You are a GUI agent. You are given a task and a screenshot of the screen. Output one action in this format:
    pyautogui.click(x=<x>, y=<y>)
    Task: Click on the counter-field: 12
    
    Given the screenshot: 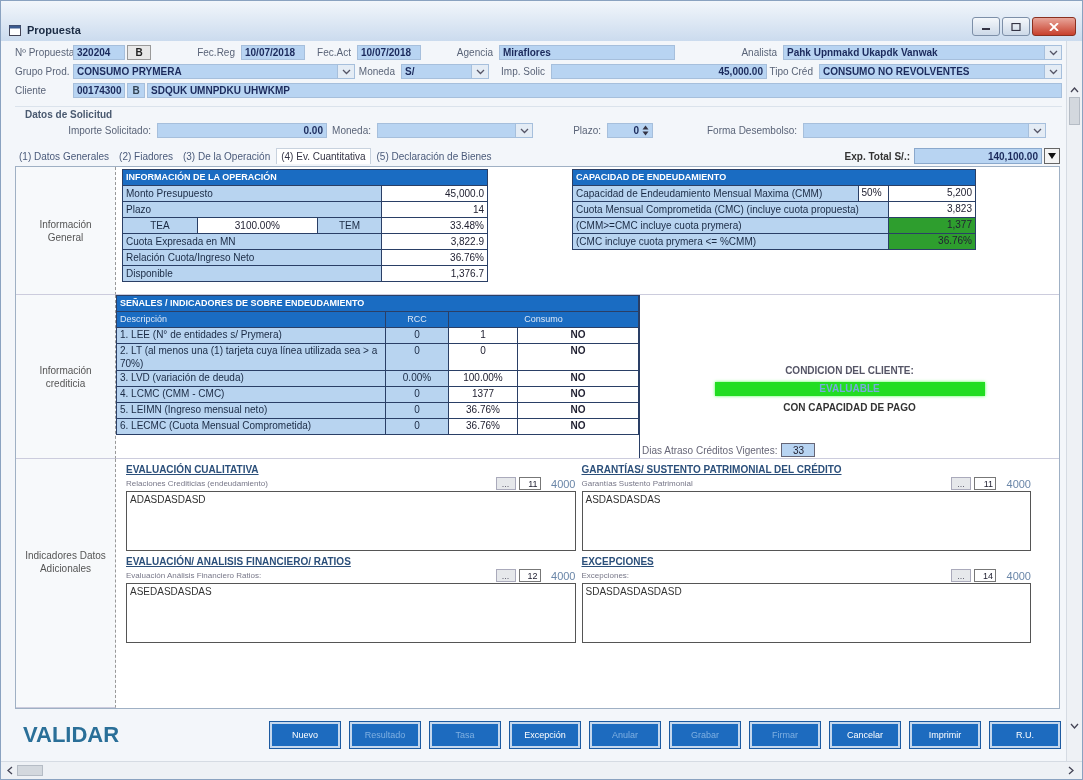 What is the action you would take?
    pyautogui.click(x=529, y=575)
    